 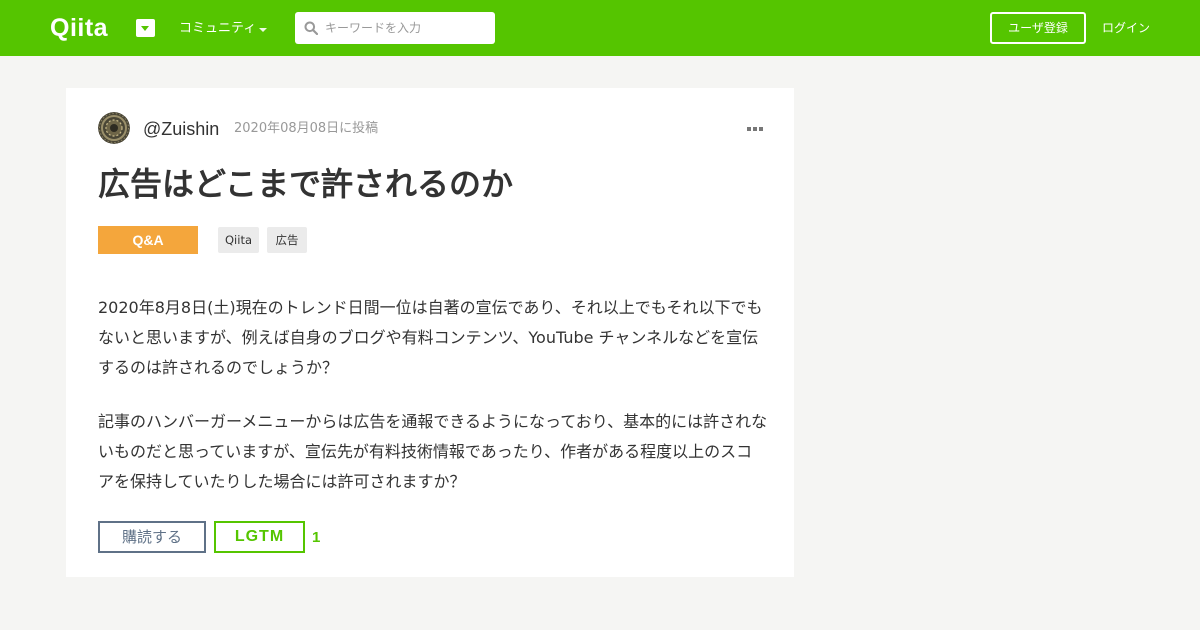 I want to click on author-username: @Zuishin, so click(x=181, y=129).